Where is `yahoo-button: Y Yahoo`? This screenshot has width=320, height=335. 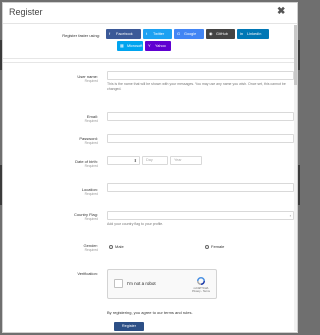 yahoo-button: Y Yahoo is located at coordinates (158, 46).